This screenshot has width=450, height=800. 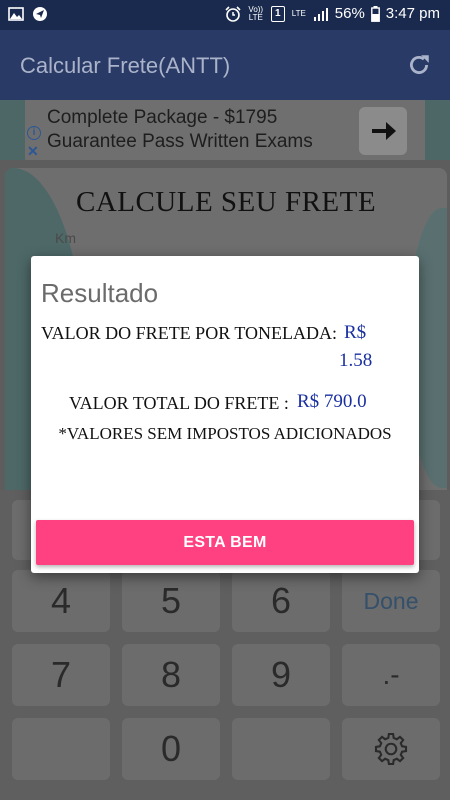 I want to click on key-8: 8, so click(x=171, y=675).